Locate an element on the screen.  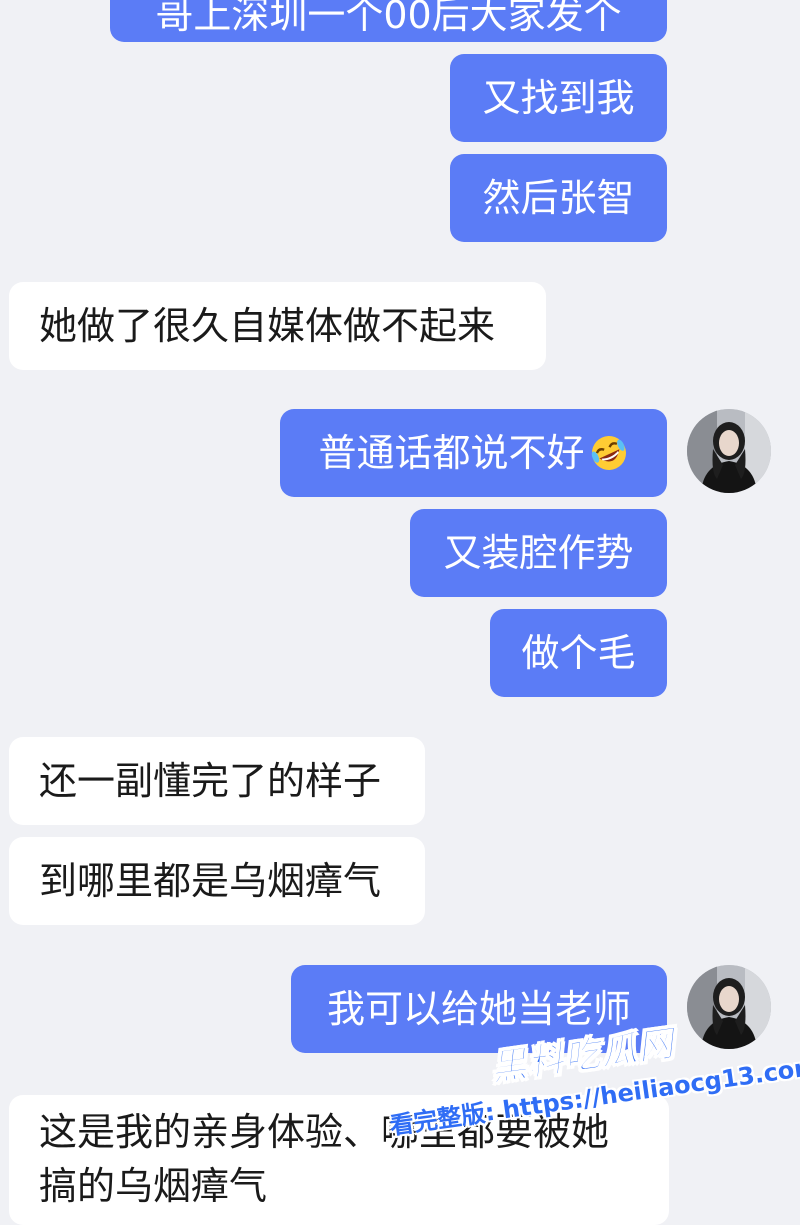
message-text: 我可以给她当老师 is located at coordinates (478, 1009).